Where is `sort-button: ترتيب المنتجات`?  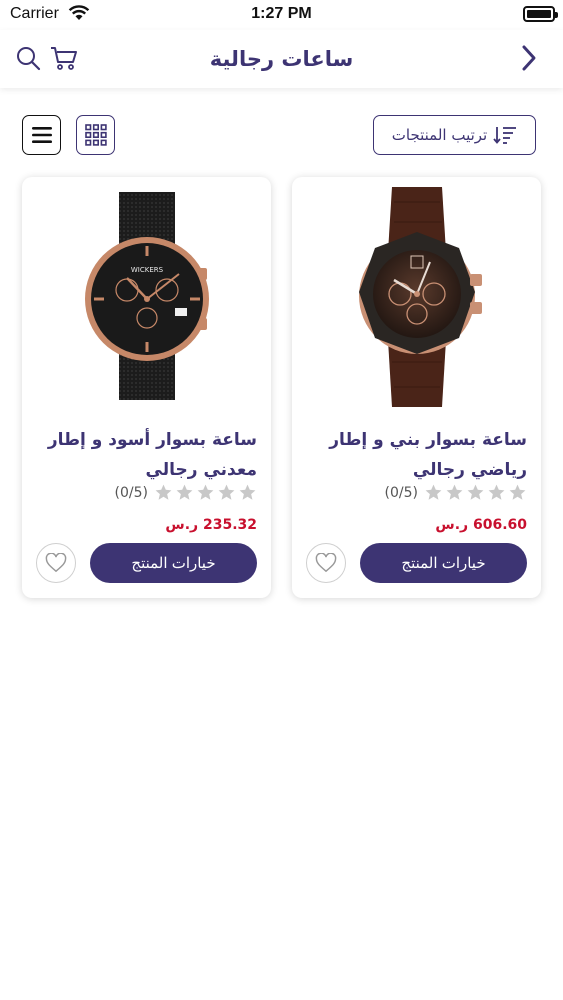 sort-button: ترتيب المنتجات is located at coordinates (454, 135).